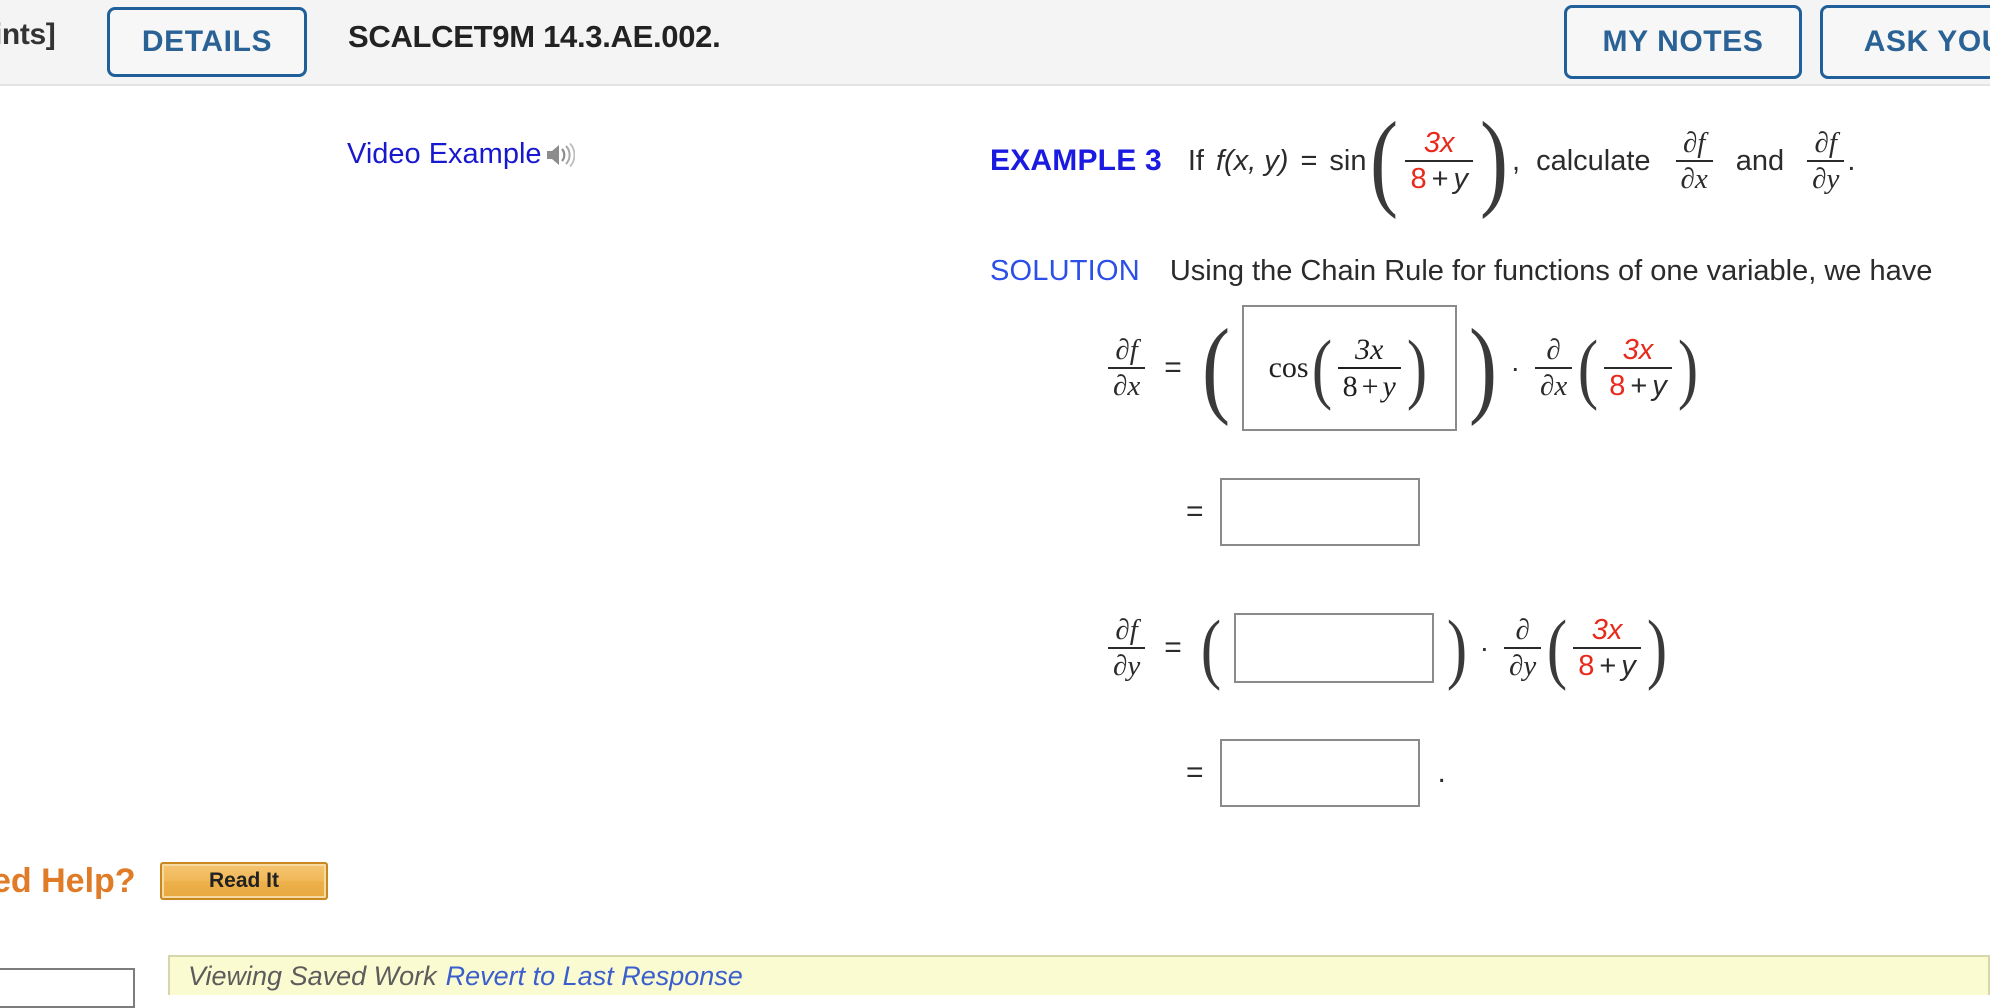  Describe the element at coordinates (1333, 648) in the screenshot. I see `answer-input-3-empty` at that location.